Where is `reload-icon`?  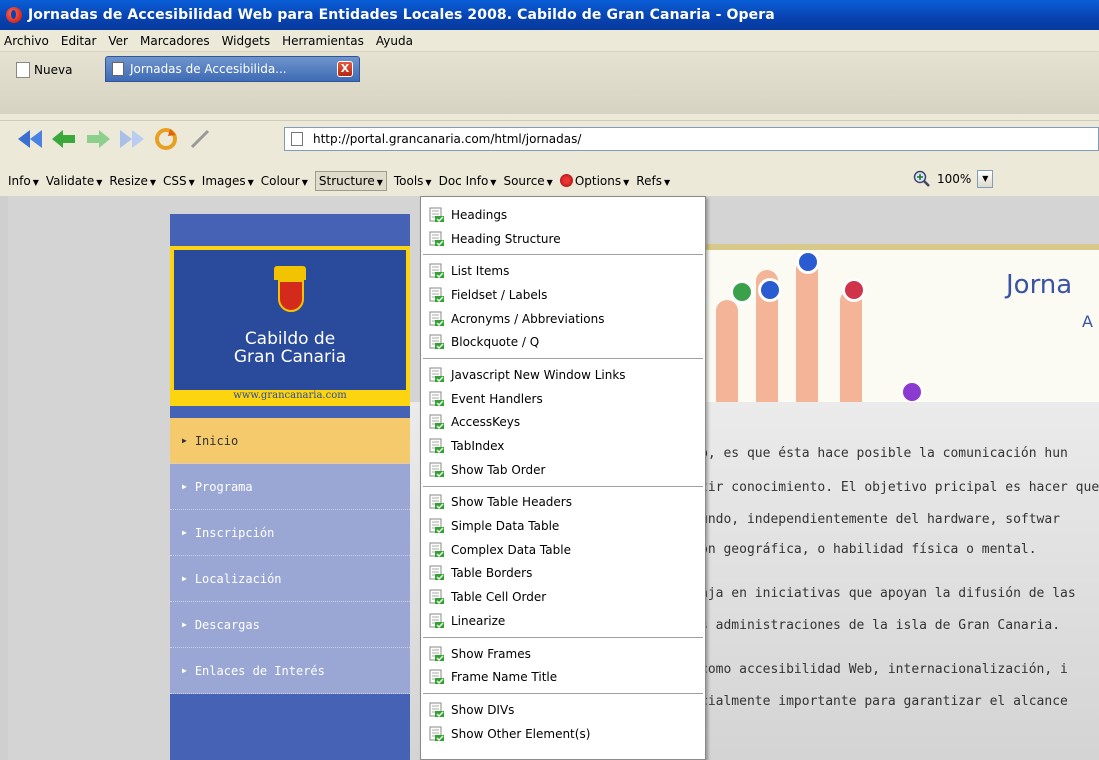
reload-icon is located at coordinates (166, 138).